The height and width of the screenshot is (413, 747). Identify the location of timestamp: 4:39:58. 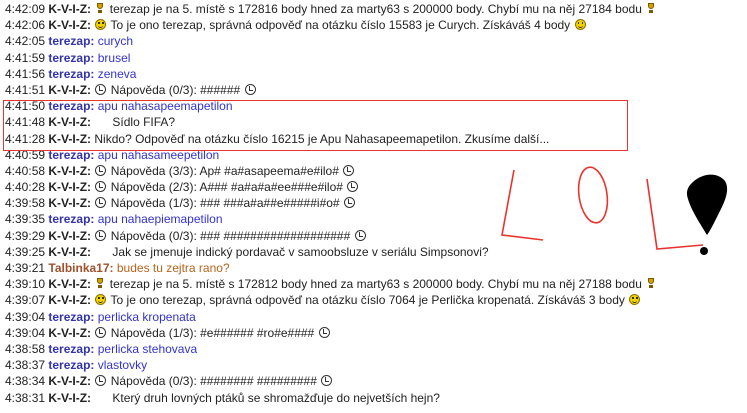
(25, 203).